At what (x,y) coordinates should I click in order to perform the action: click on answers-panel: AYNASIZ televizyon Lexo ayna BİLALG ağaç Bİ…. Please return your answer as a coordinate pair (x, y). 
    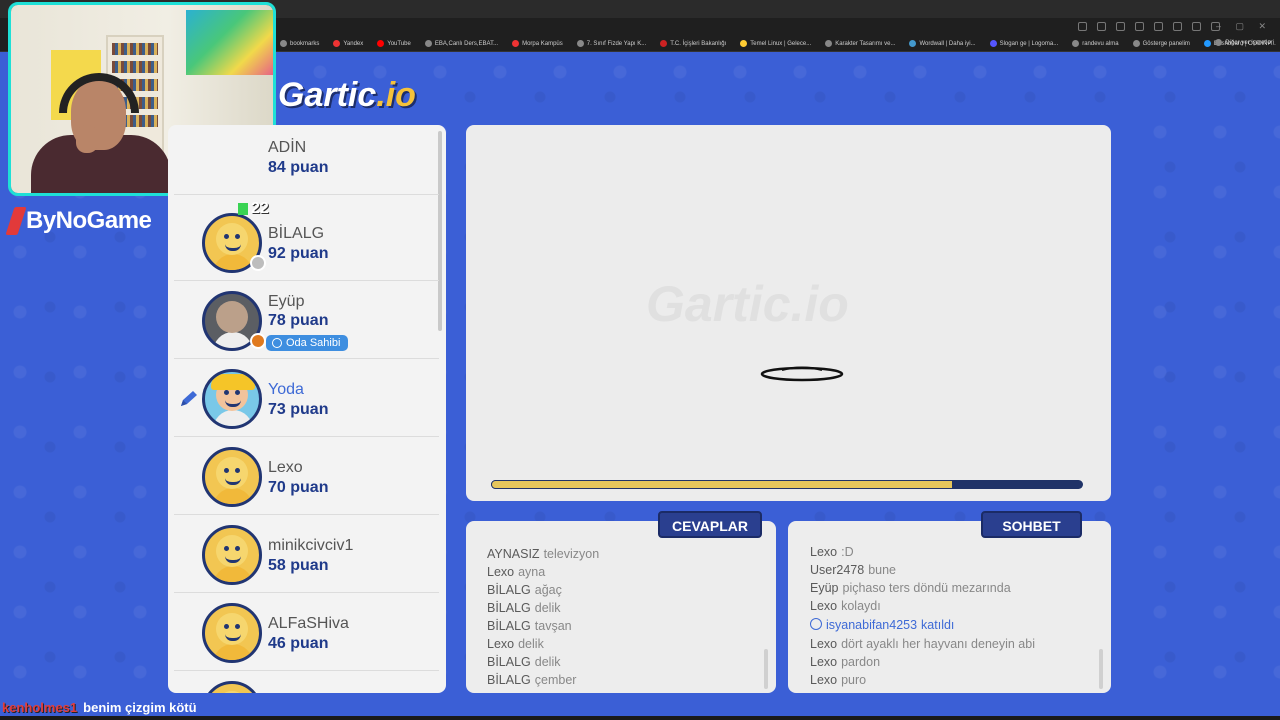
    Looking at the image, I should click on (621, 607).